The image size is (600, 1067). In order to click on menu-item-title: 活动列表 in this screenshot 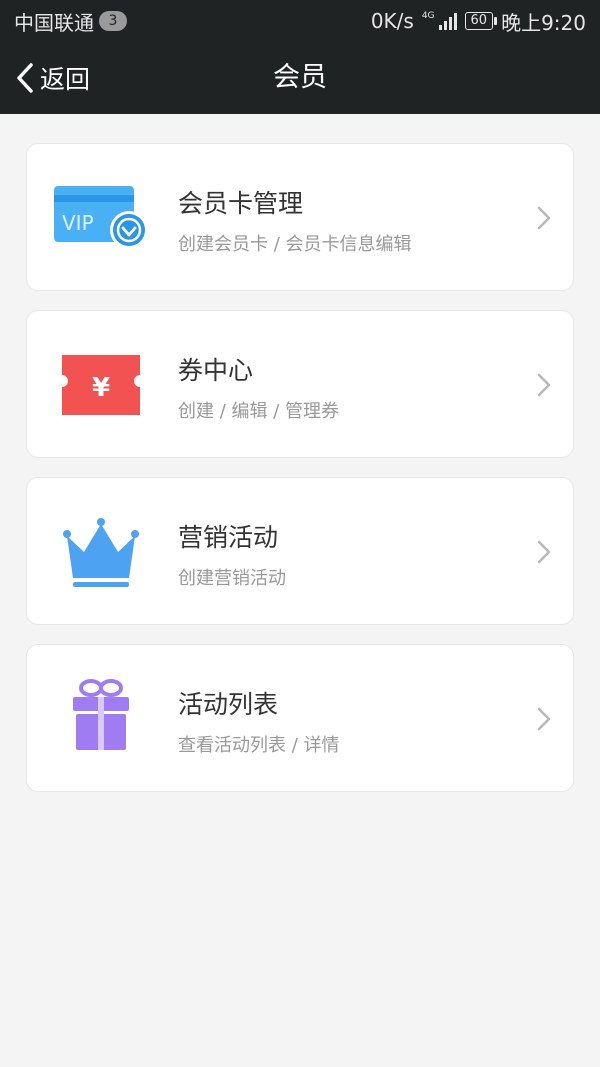, I will do `click(228, 704)`.